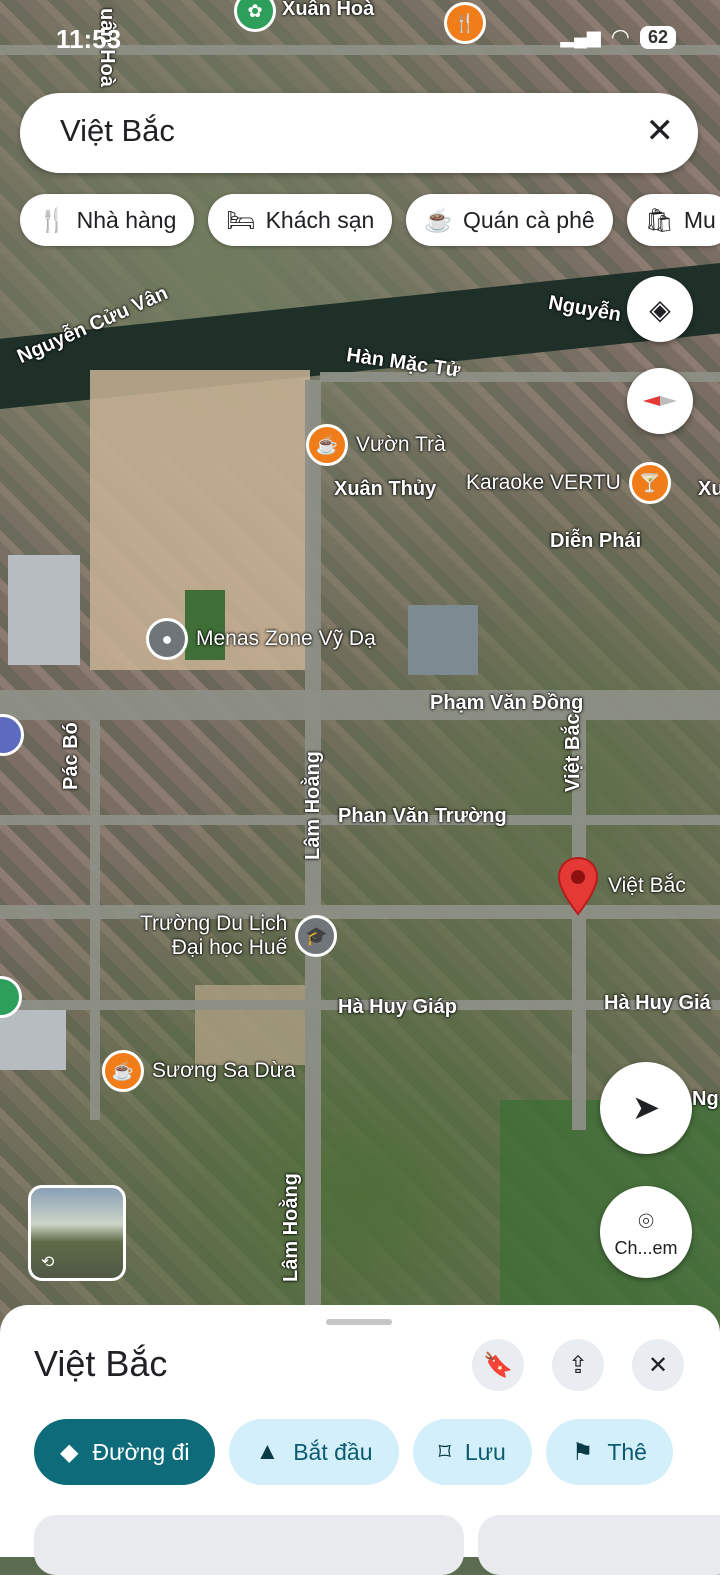 This screenshot has height=1575, width=720. I want to click on chip-hotels: 🛏 Khách sạn, so click(300, 220).